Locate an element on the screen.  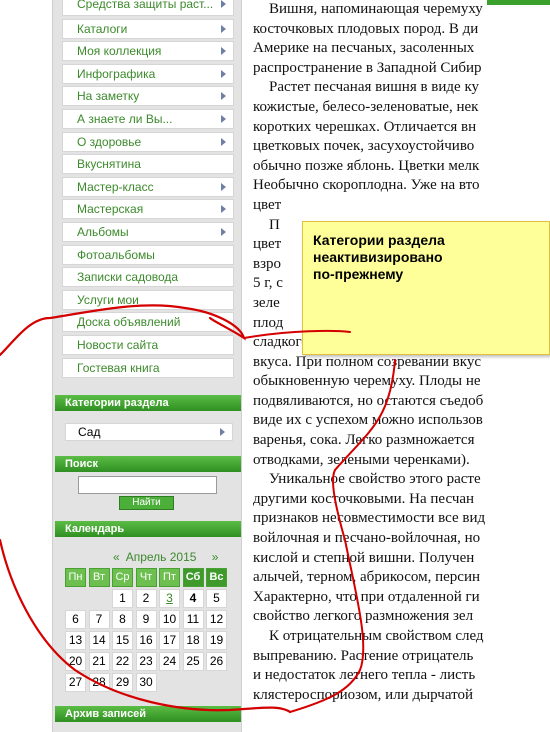
article-line: признаков несовместимости все вид is located at coordinates (369, 518).